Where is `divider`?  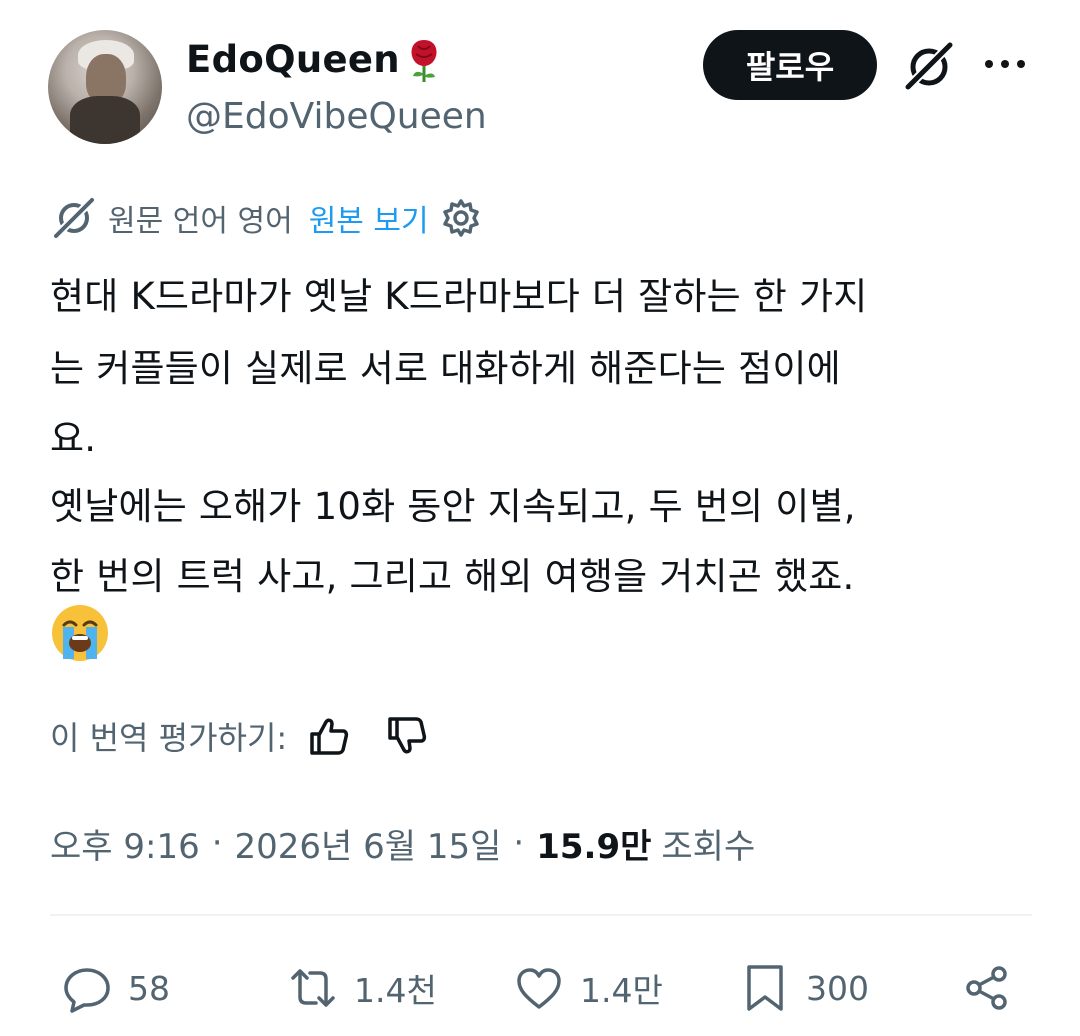
divider is located at coordinates (541, 915).